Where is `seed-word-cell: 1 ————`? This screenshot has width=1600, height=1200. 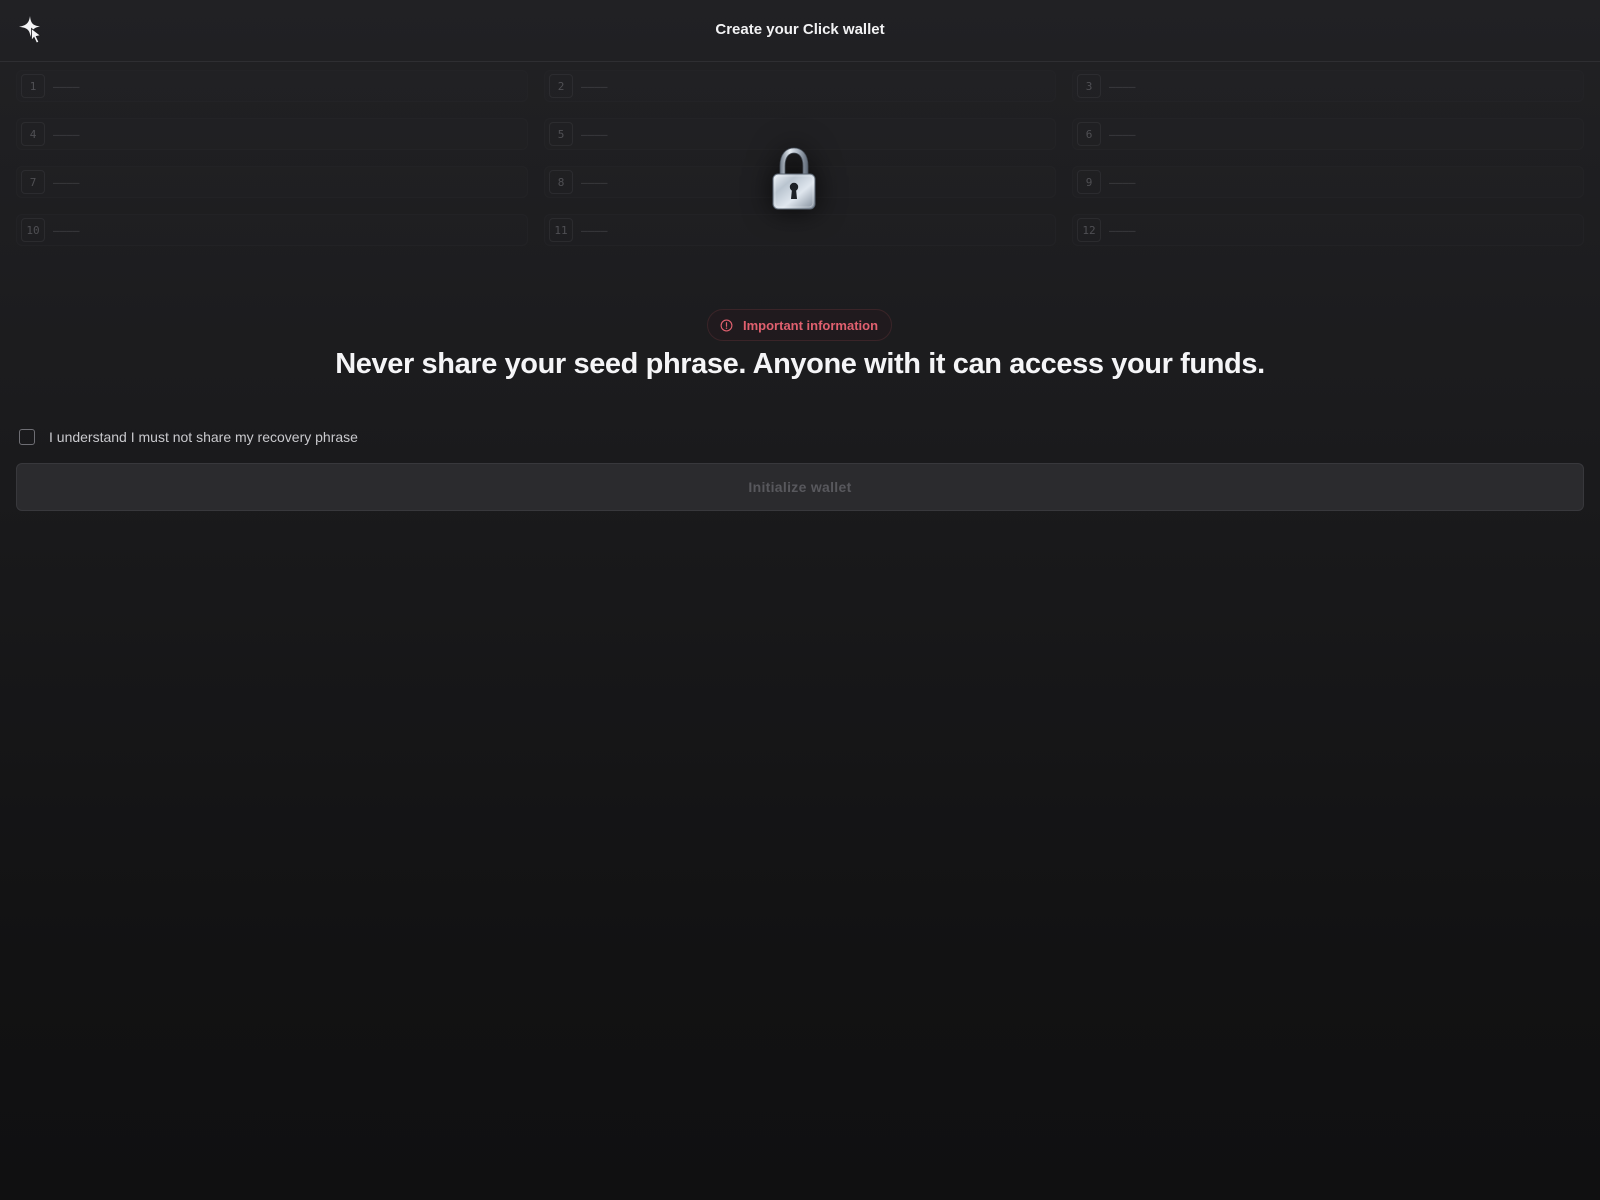 seed-word-cell: 1 ———— is located at coordinates (272, 86).